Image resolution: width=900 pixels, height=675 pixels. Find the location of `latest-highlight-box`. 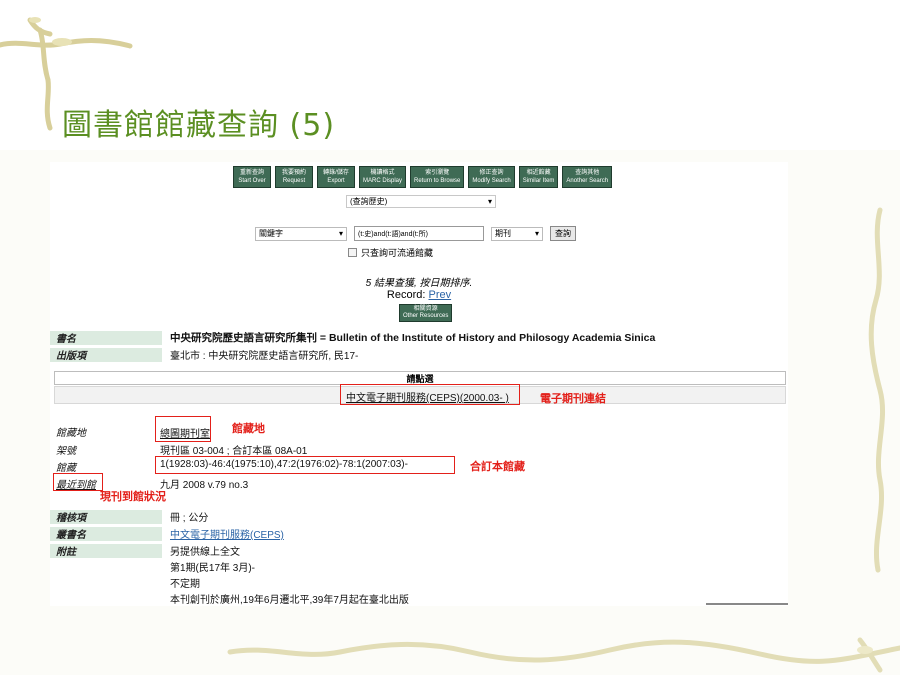

latest-highlight-box is located at coordinates (78, 482).